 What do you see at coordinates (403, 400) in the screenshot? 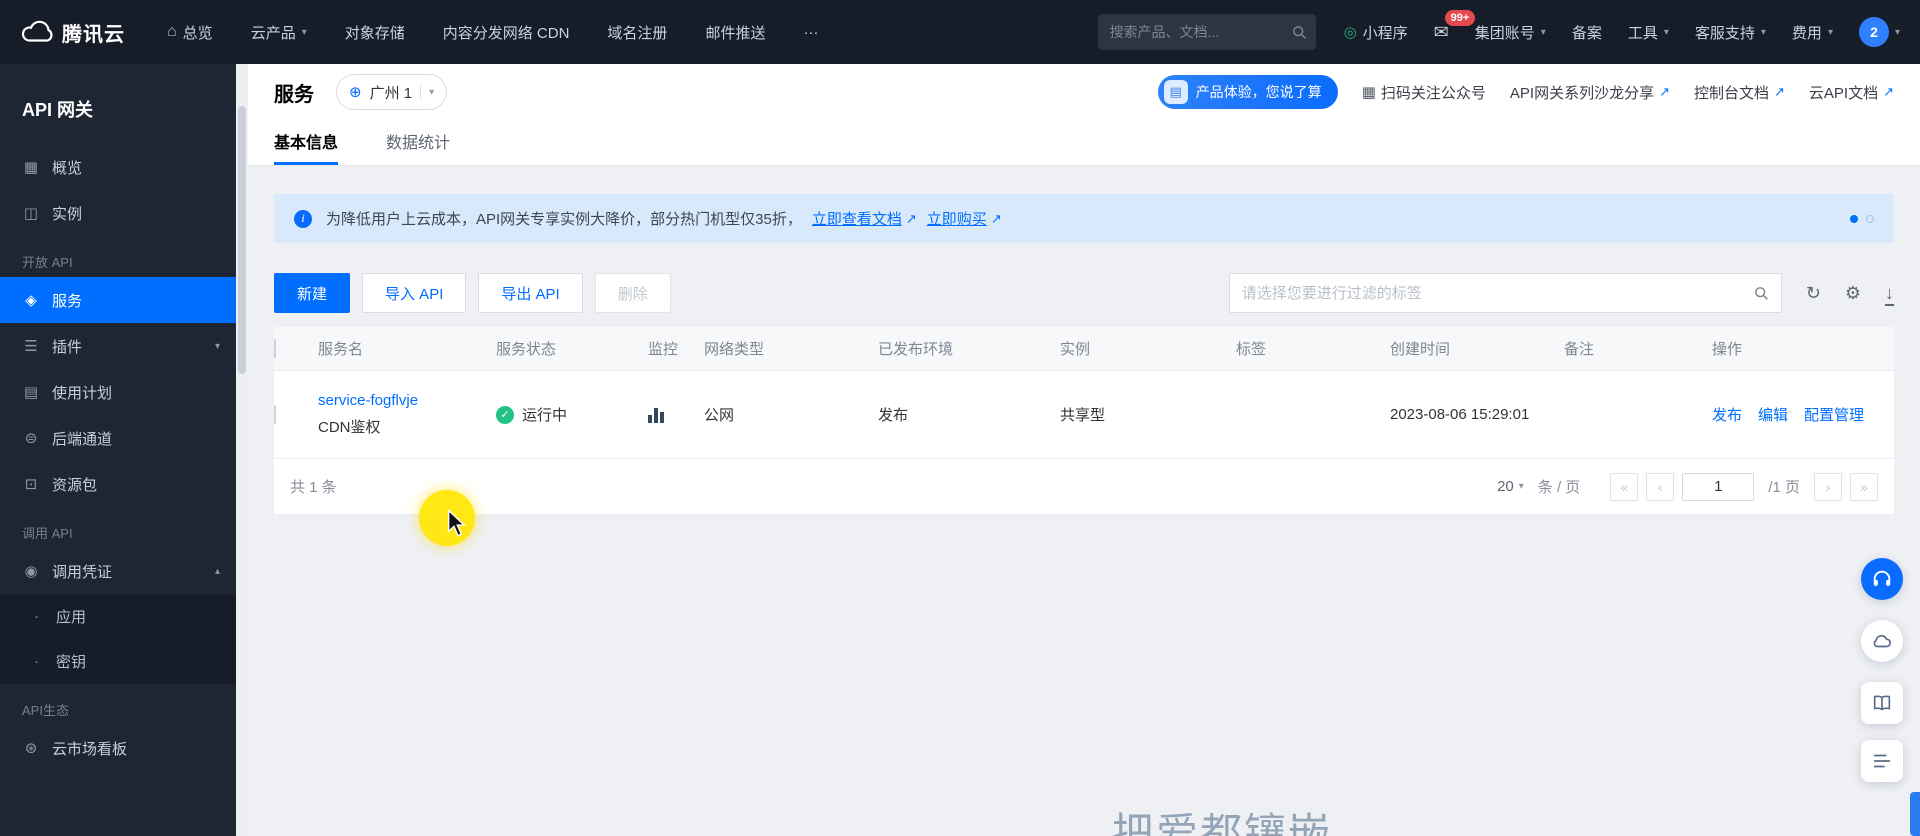
I see `service-name-link: service-fogflvje` at bounding box center [403, 400].